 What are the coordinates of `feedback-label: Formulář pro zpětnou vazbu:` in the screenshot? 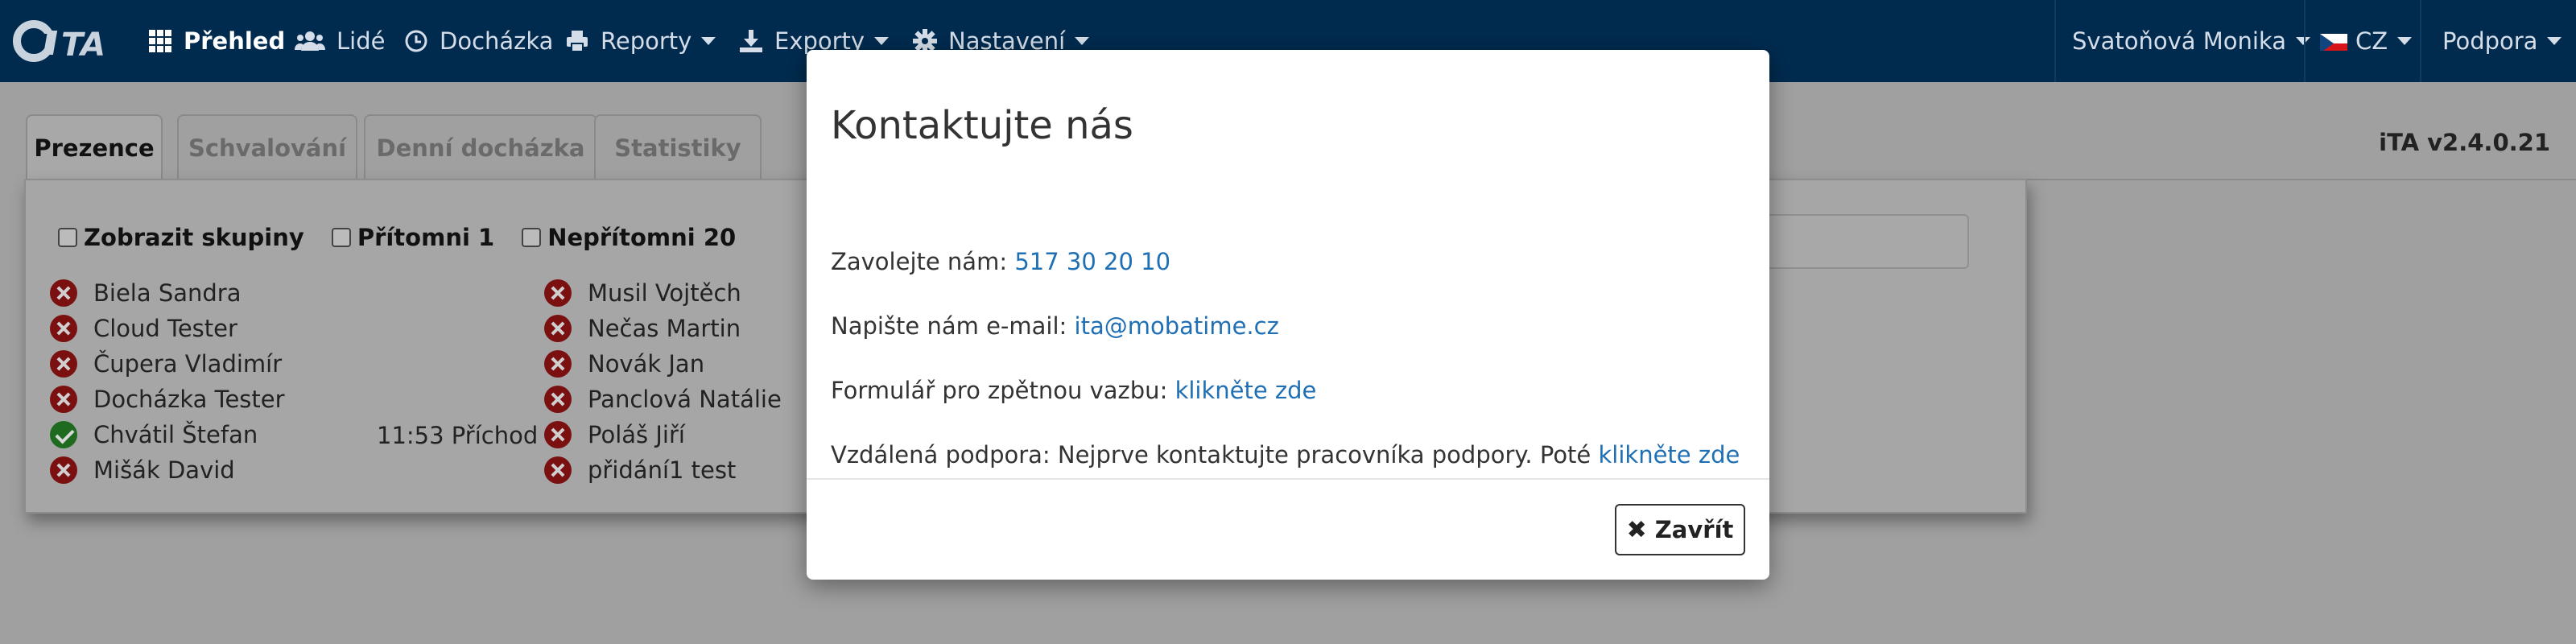 It's located at (1003, 390).